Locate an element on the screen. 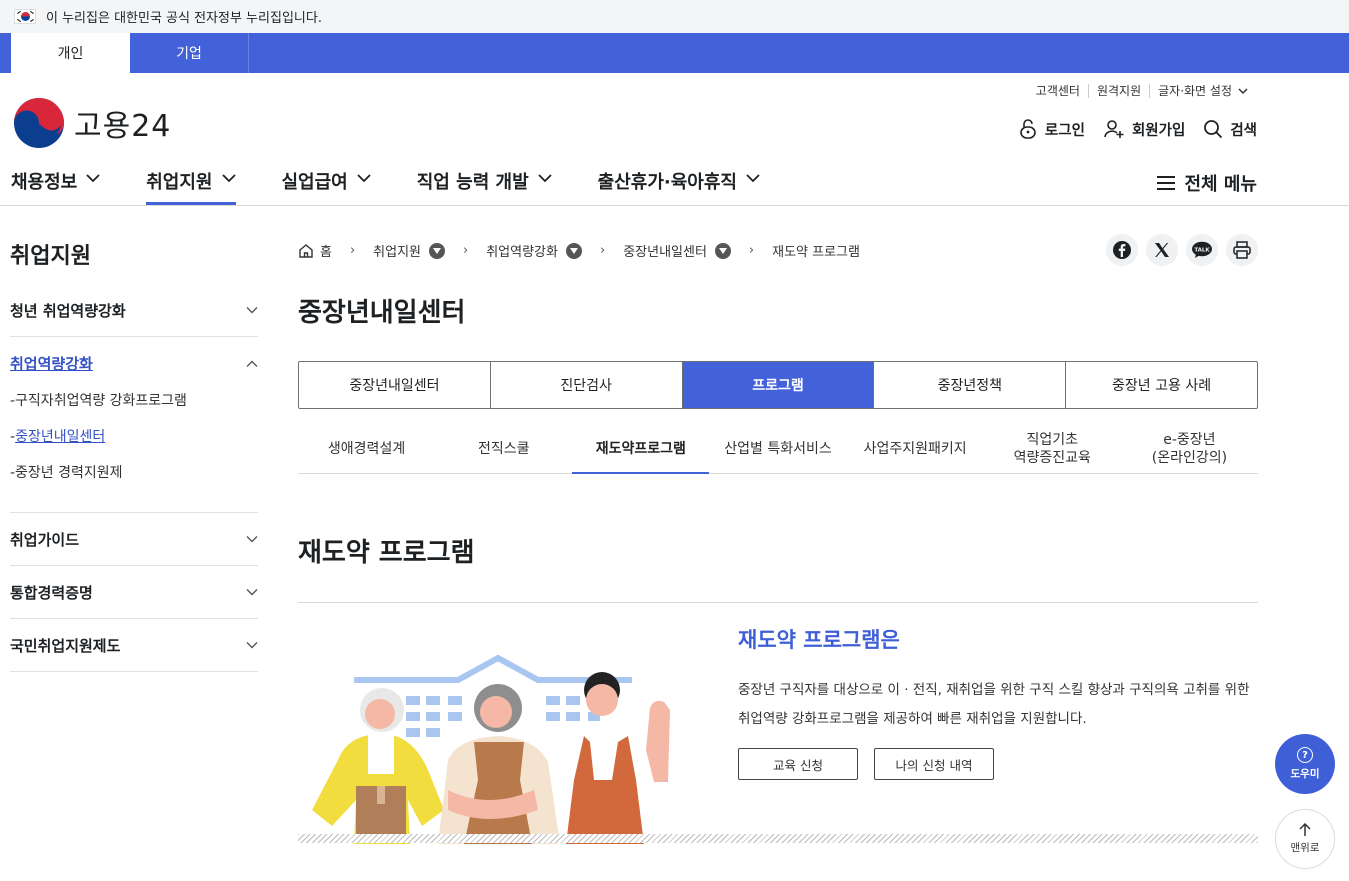  sidebar-item-label: 국민취업지원제도 is located at coordinates (65, 645).